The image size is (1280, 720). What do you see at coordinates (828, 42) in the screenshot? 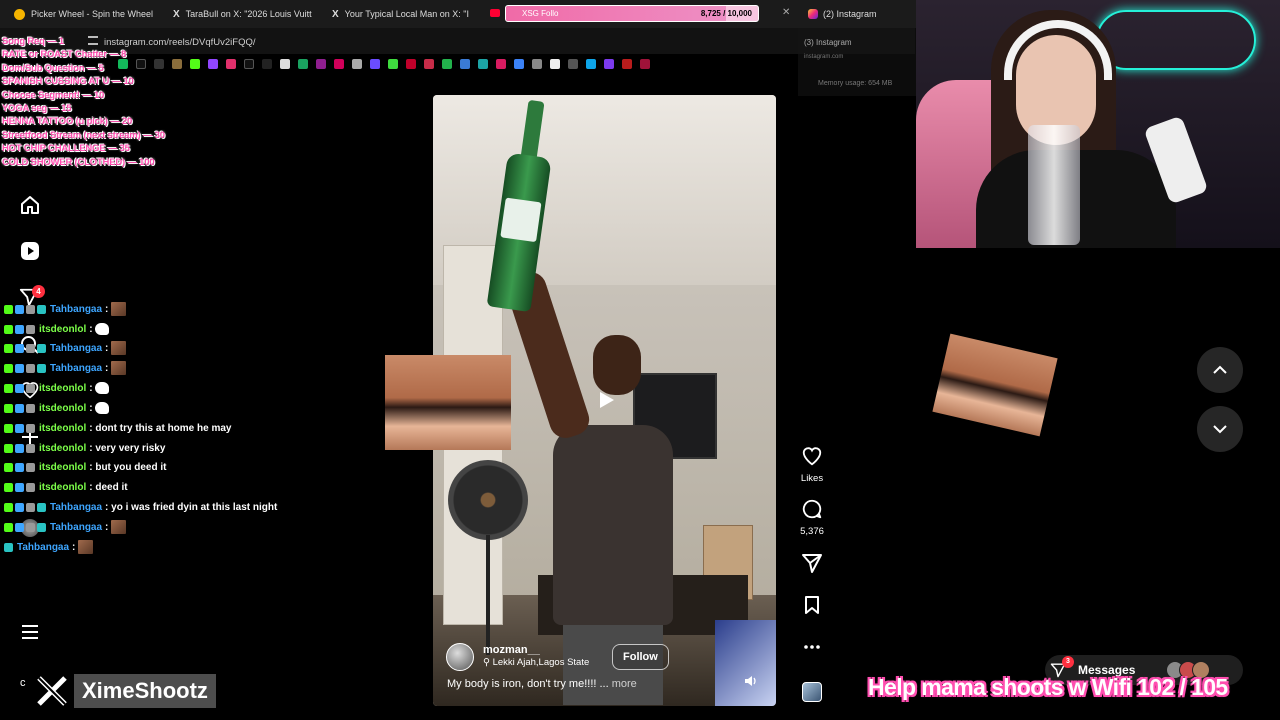
I see `window-title: (3) Instagram` at bounding box center [828, 42].